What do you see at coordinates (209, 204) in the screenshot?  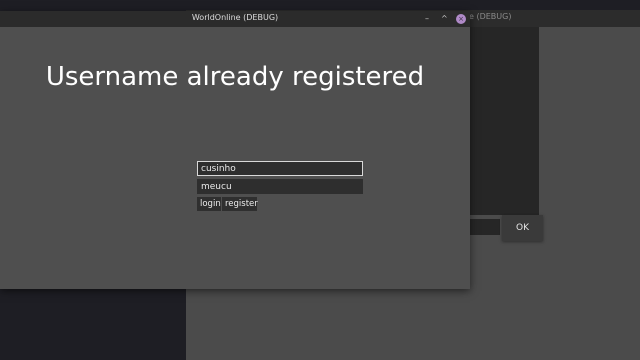 I see `login-button: login` at bounding box center [209, 204].